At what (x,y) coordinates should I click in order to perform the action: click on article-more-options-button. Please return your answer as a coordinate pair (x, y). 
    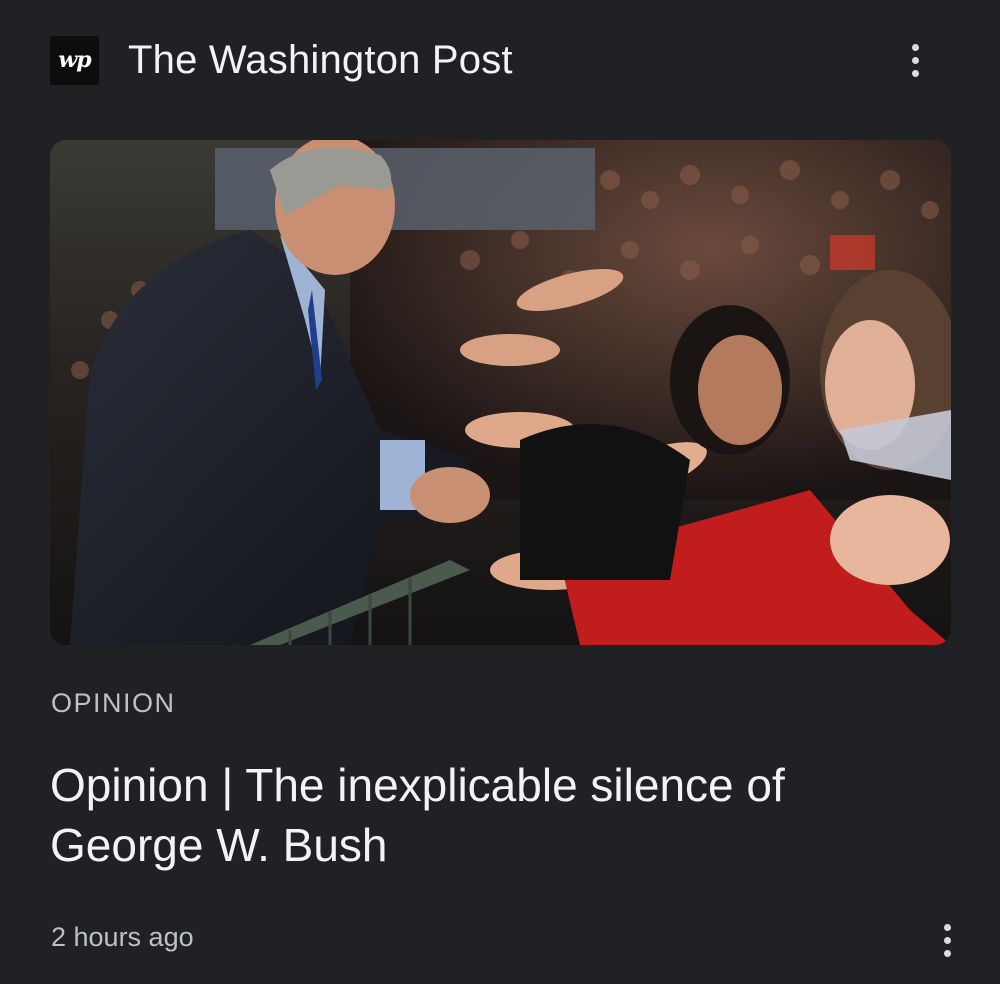
    Looking at the image, I should click on (947, 940).